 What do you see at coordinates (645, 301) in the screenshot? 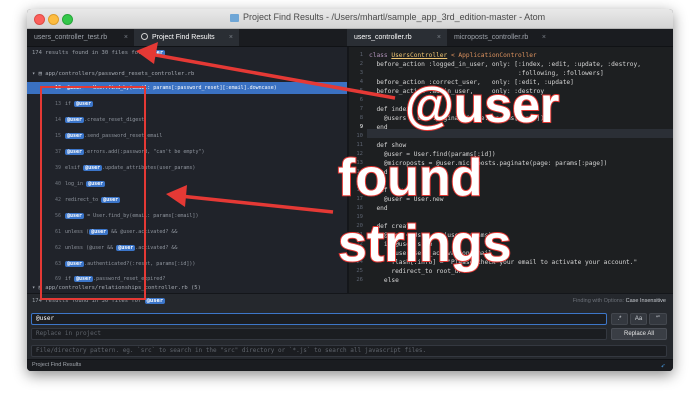
I see `finding-options-value: Case Insensitive` at bounding box center [645, 301].